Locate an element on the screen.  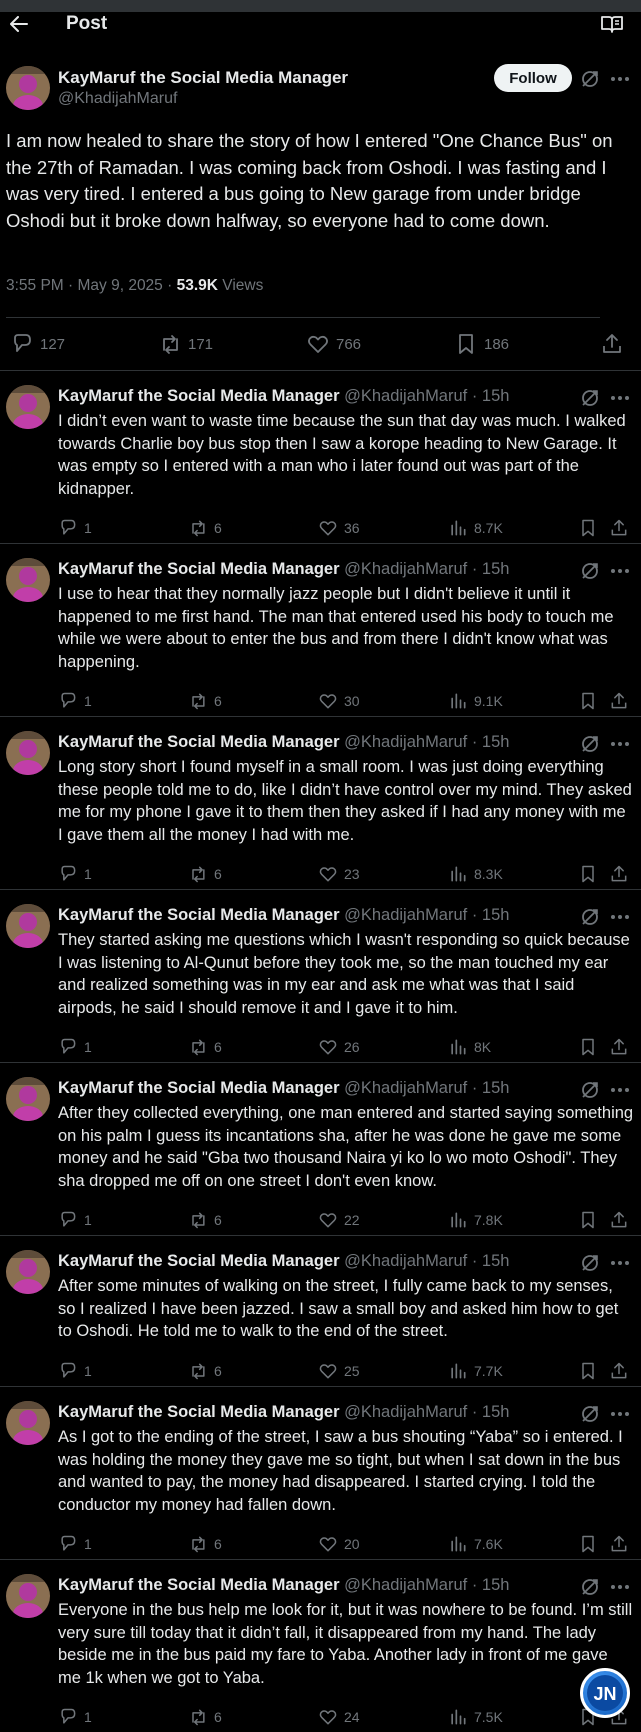
like-button: 20 is located at coordinates (339, 1544).